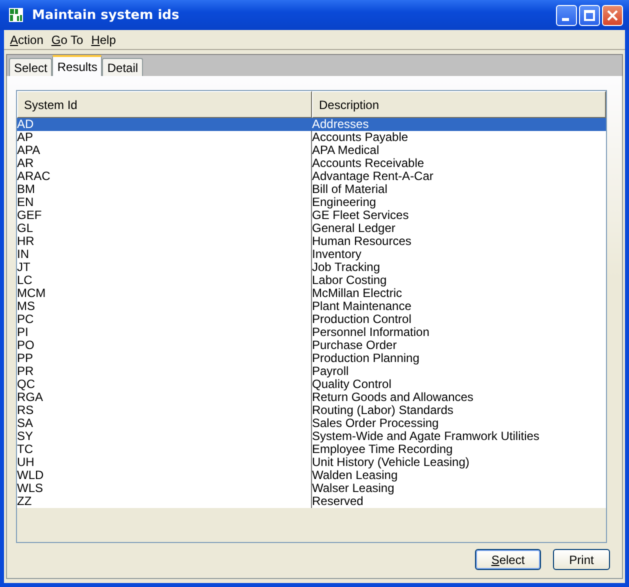  I want to click on table-cell-text: General Ledger, so click(354, 228).